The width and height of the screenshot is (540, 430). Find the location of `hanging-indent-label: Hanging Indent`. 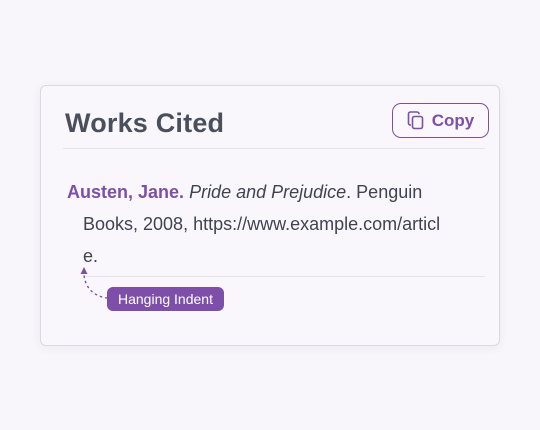

hanging-indent-label: Hanging Indent is located at coordinates (165, 299).